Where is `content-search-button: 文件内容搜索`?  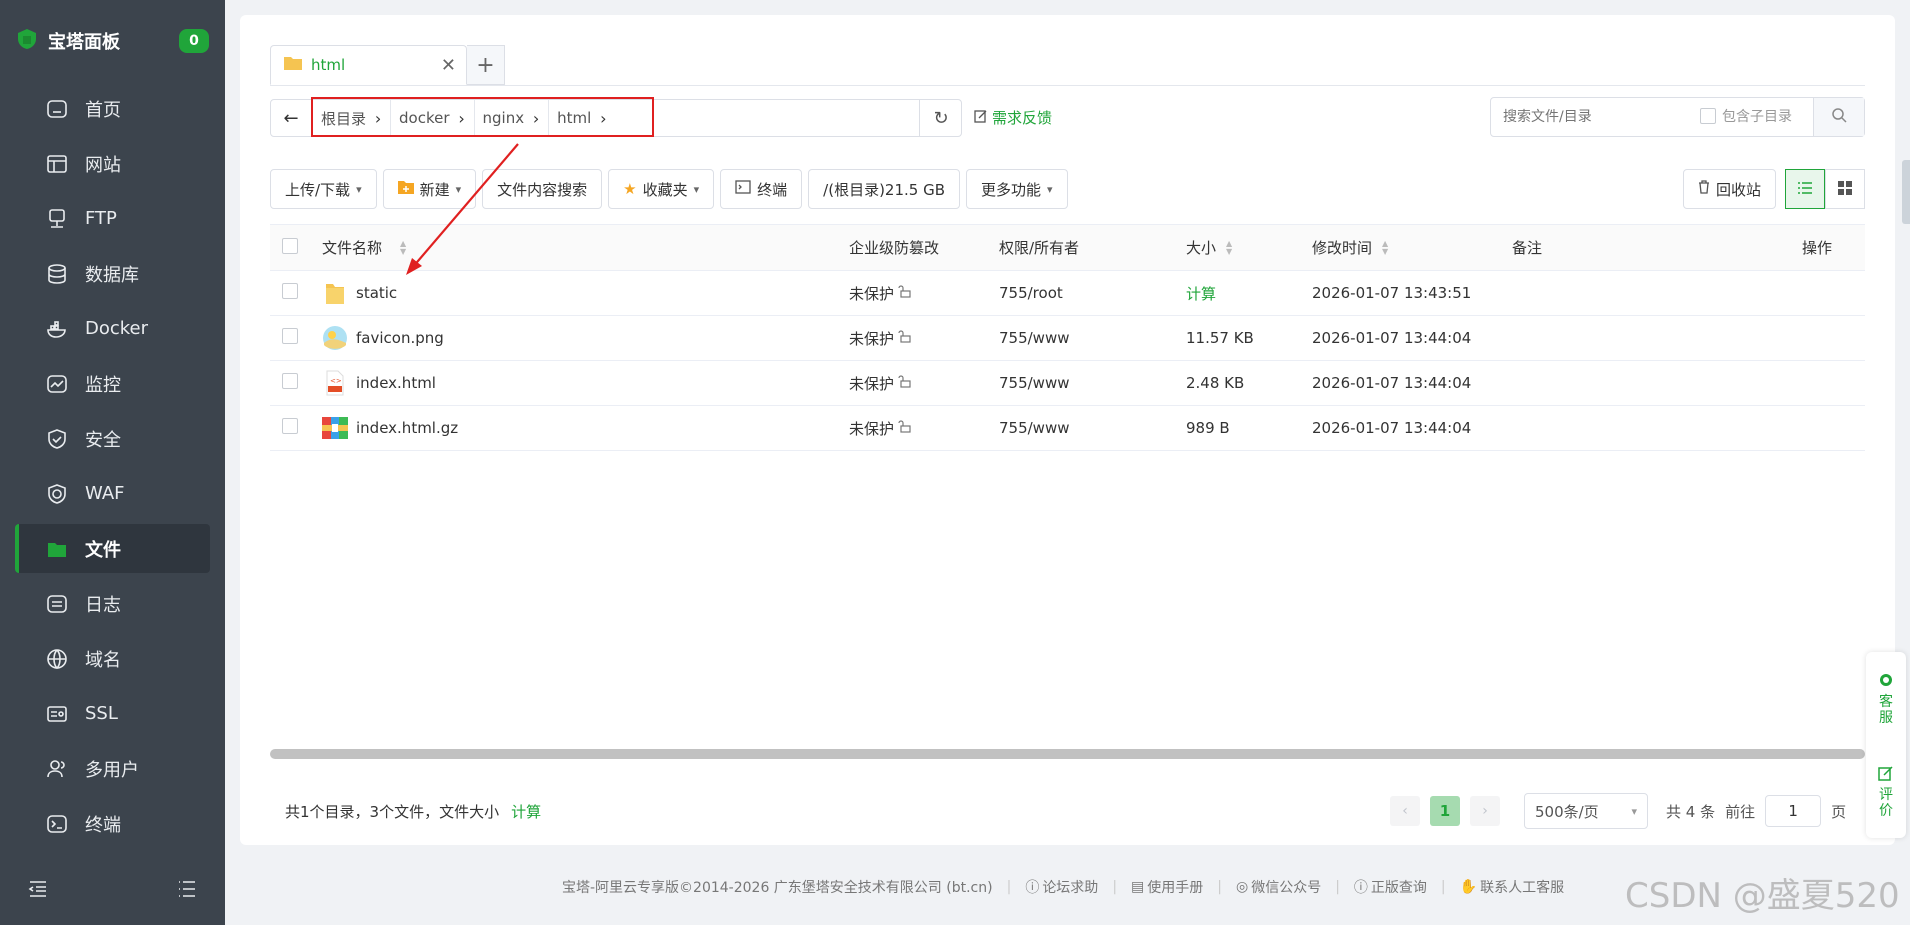
content-search-button: 文件内容搜索 is located at coordinates (542, 189).